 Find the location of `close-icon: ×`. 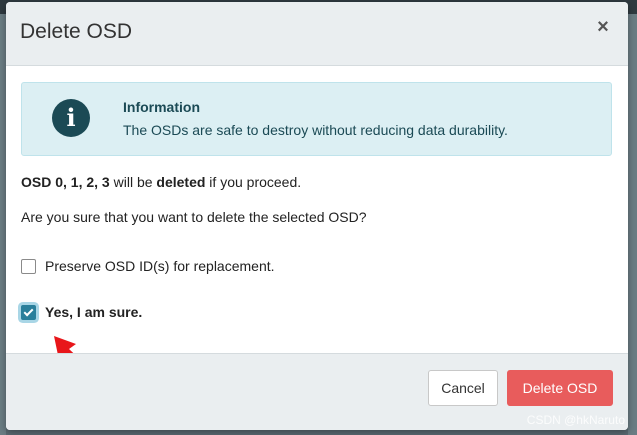

close-icon: × is located at coordinates (603, 27).